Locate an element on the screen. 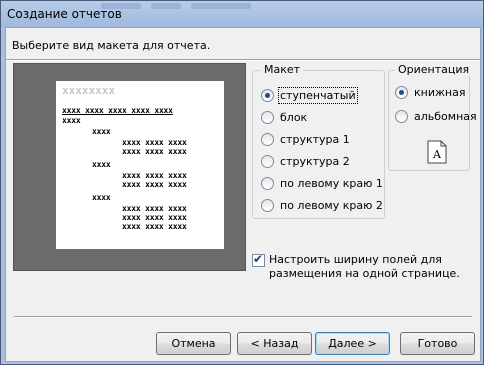 The height and width of the screenshot is (365, 484). fit-width-checkbox: ✔ is located at coordinates (258, 259).